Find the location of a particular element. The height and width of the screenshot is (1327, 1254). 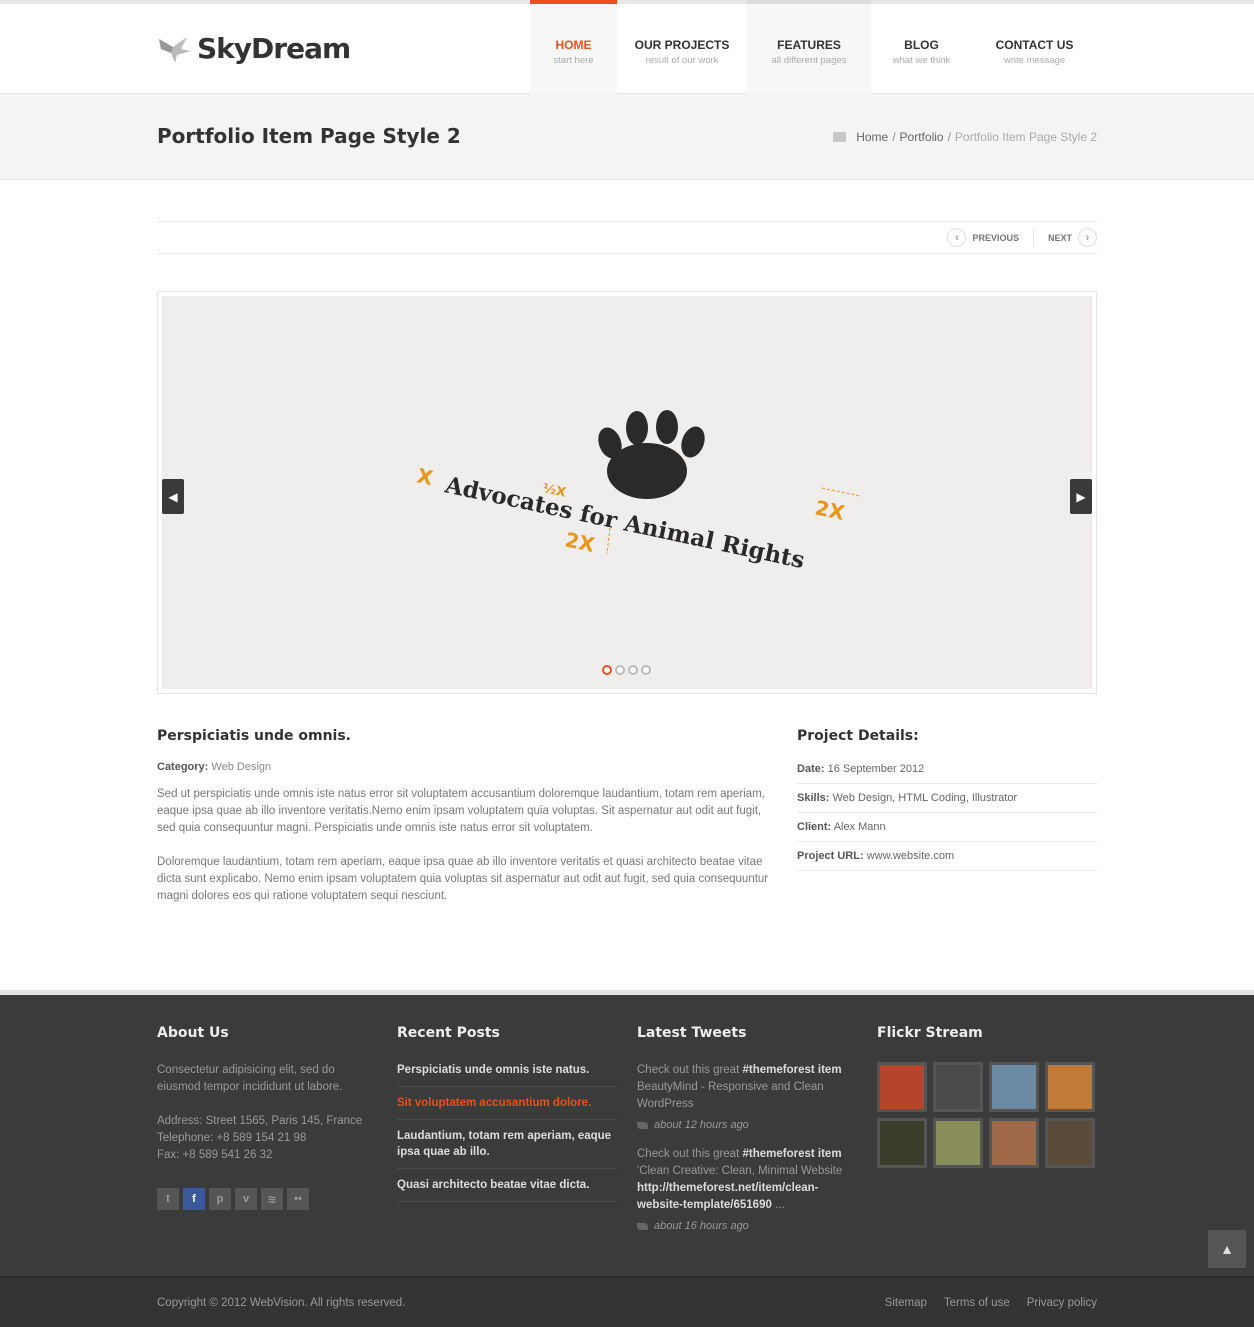

nav-blog: BLOG what we think is located at coordinates (921, 47).